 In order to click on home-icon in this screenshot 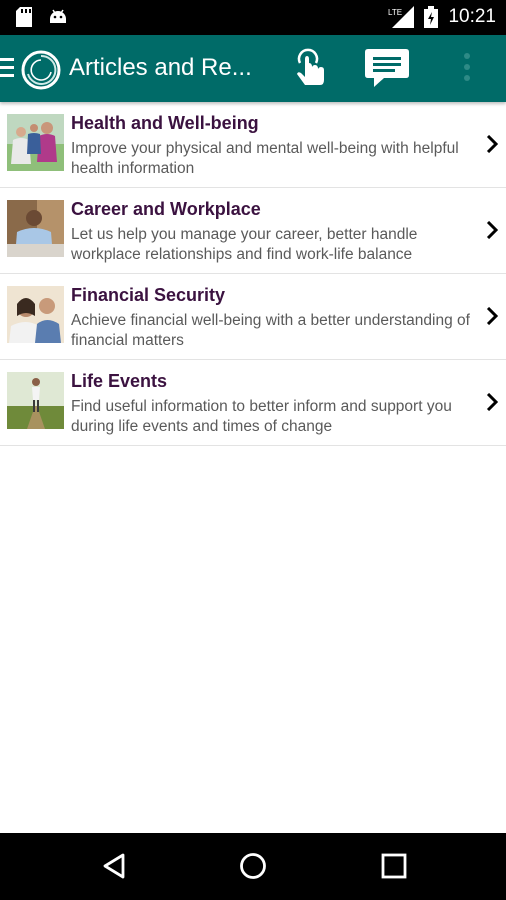, I will do `click(253, 866)`.